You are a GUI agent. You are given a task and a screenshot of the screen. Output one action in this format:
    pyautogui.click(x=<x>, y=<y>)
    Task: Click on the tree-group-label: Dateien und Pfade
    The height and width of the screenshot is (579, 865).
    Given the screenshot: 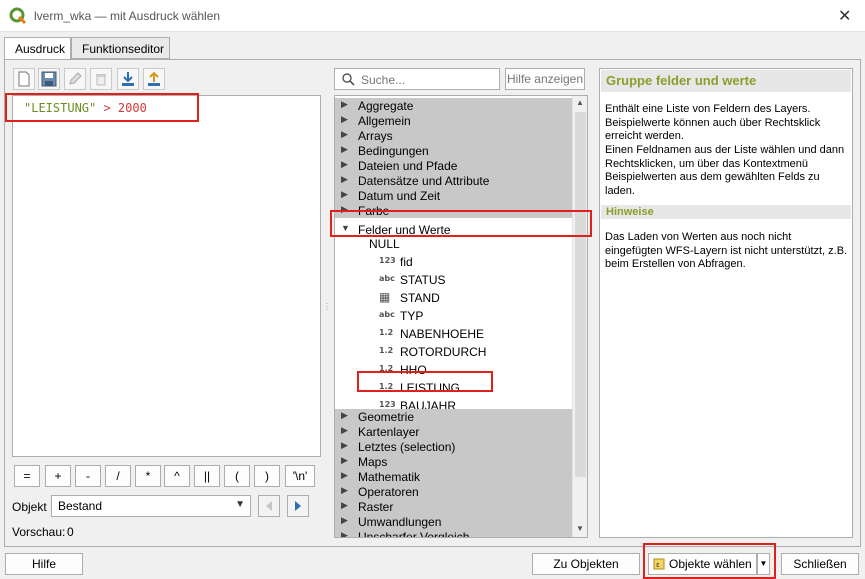 What is the action you would take?
    pyautogui.click(x=408, y=166)
    